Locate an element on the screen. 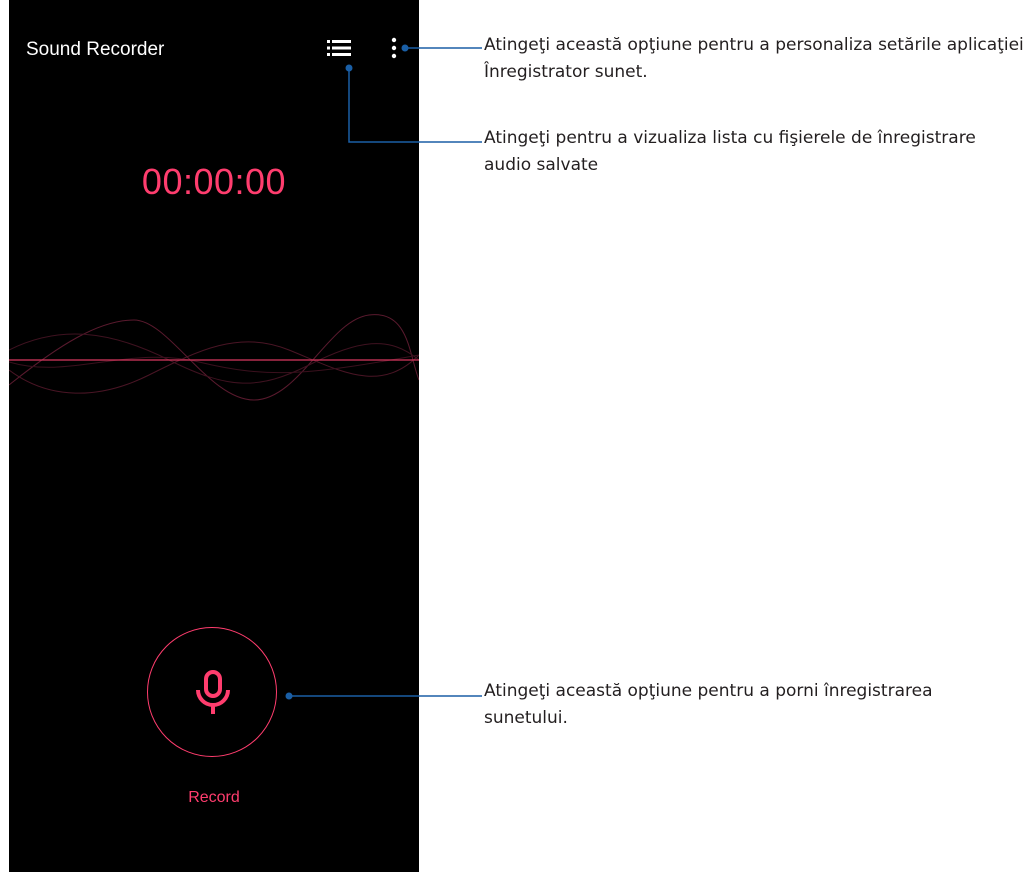 This screenshot has height=872, width=1030. recording-timer: 00:00:00 is located at coordinates (214, 181).